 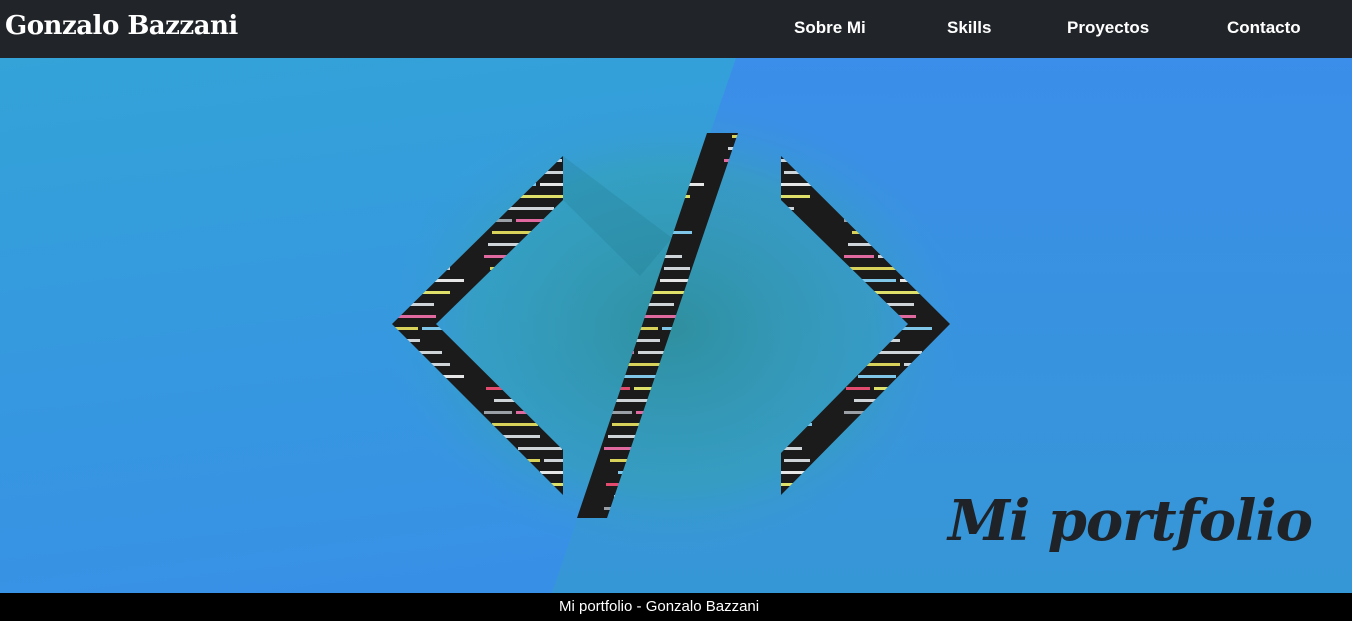 I want to click on nav-link-skills: Skills, so click(x=969, y=28).